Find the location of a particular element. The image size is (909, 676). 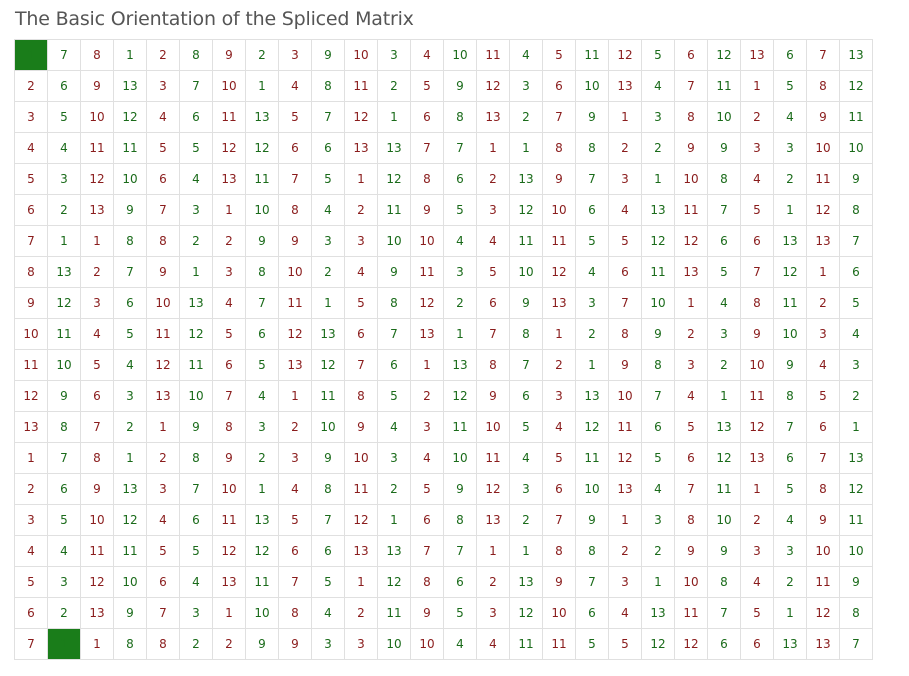

matrix-row: 4 4 11 11 5 5 12 12 6 6 13 13 7 7 1 1 8 8 2 2 9 9 3 3 10 10 is located at coordinates (443, 551).